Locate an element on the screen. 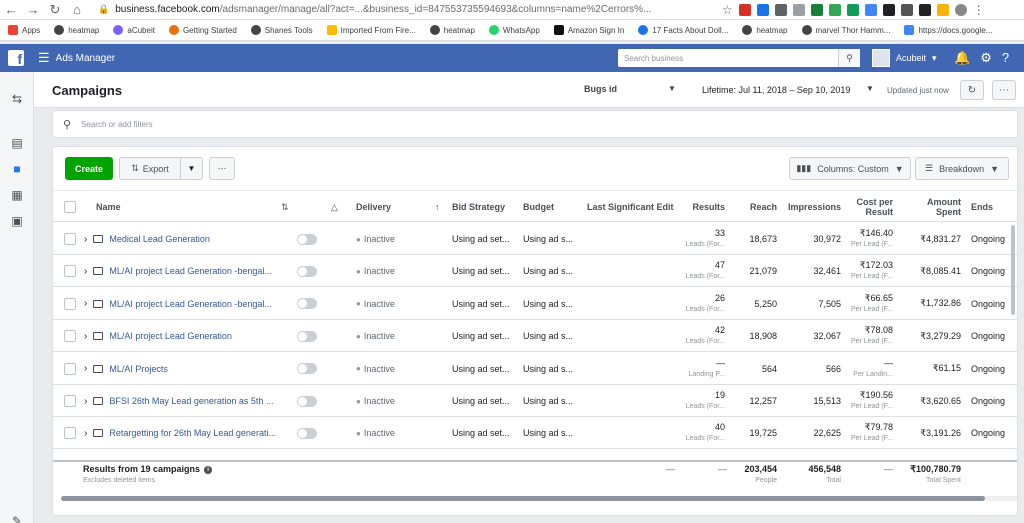 Image resolution: width=1024 pixels, height=523 pixels. export-dropdown-button: ▼ is located at coordinates (192, 168).